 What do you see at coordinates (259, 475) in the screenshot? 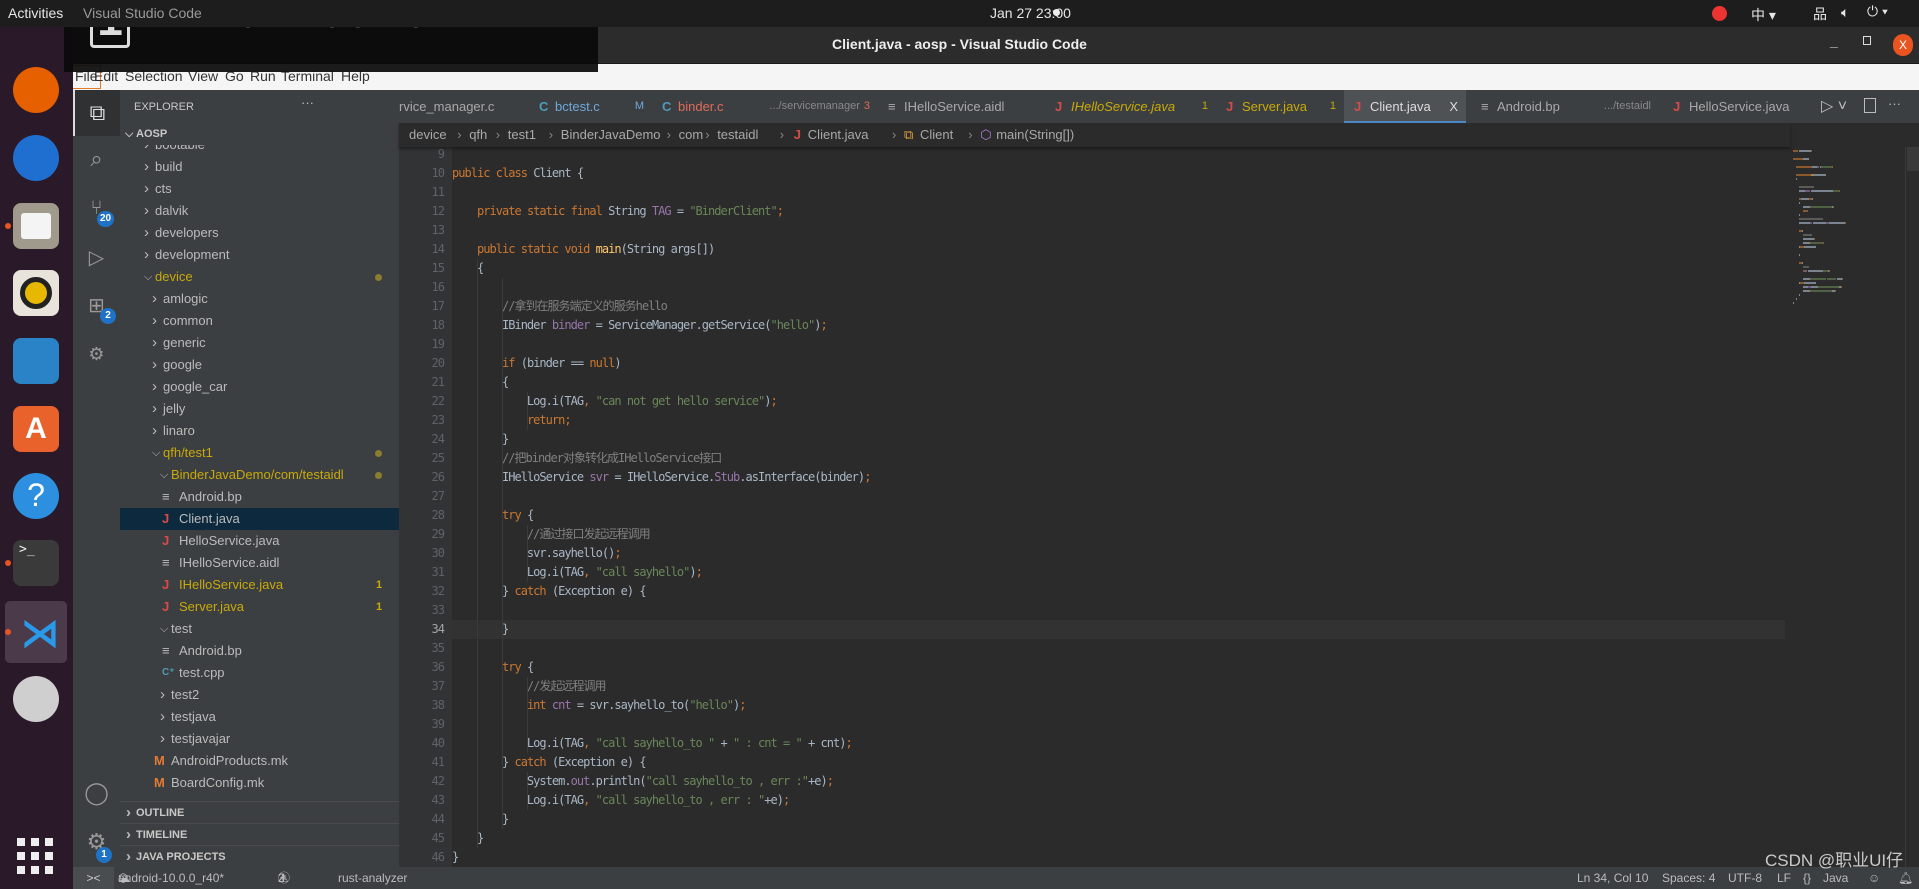
I see `folder-item: ⌵ BinderJavaDemo/com/testaidl` at bounding box center [259, 475].